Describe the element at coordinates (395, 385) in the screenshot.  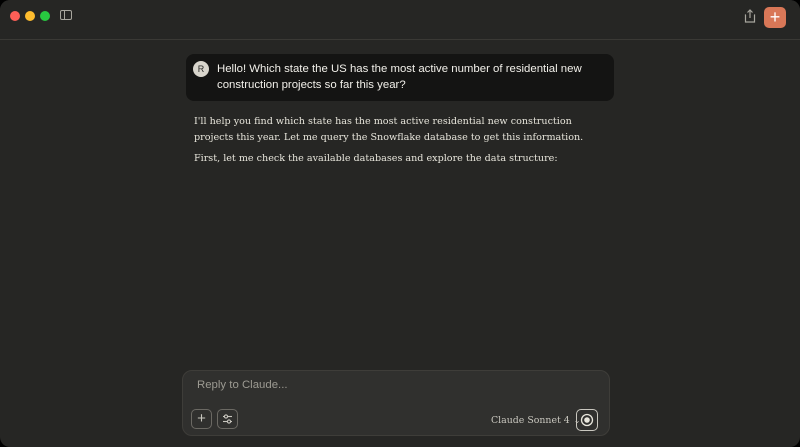
I see `reply-input` at that location.